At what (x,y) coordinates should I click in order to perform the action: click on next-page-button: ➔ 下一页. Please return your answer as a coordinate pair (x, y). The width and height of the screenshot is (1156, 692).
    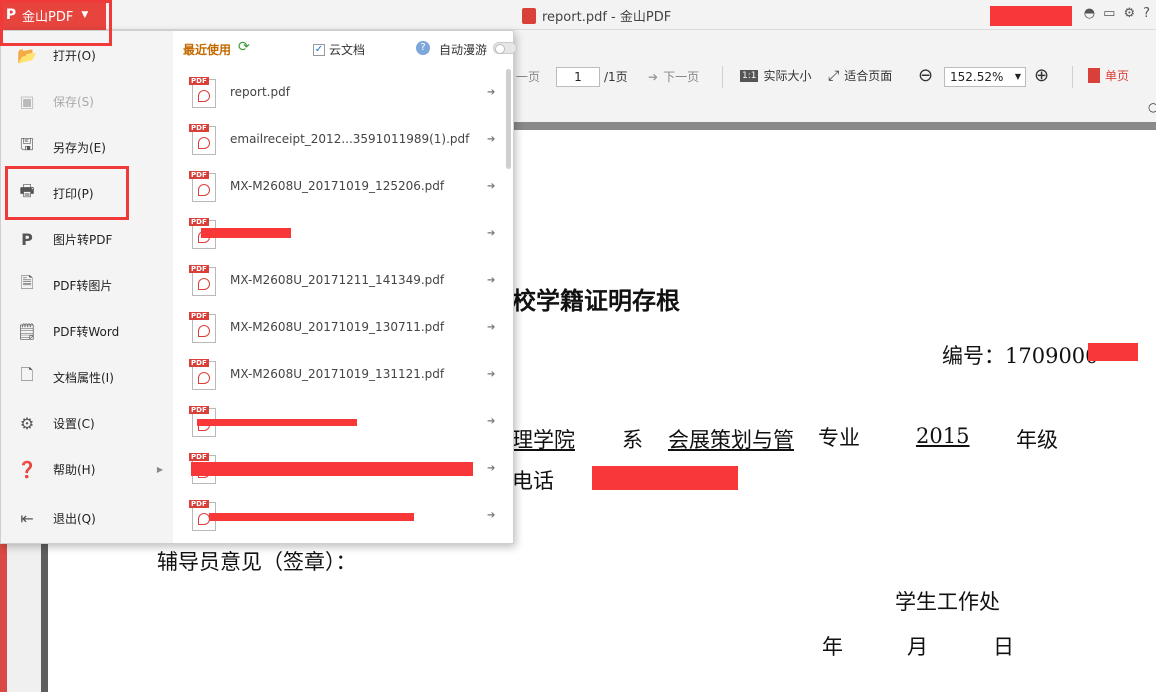
    Looking at the image, I should click on (673, 76).